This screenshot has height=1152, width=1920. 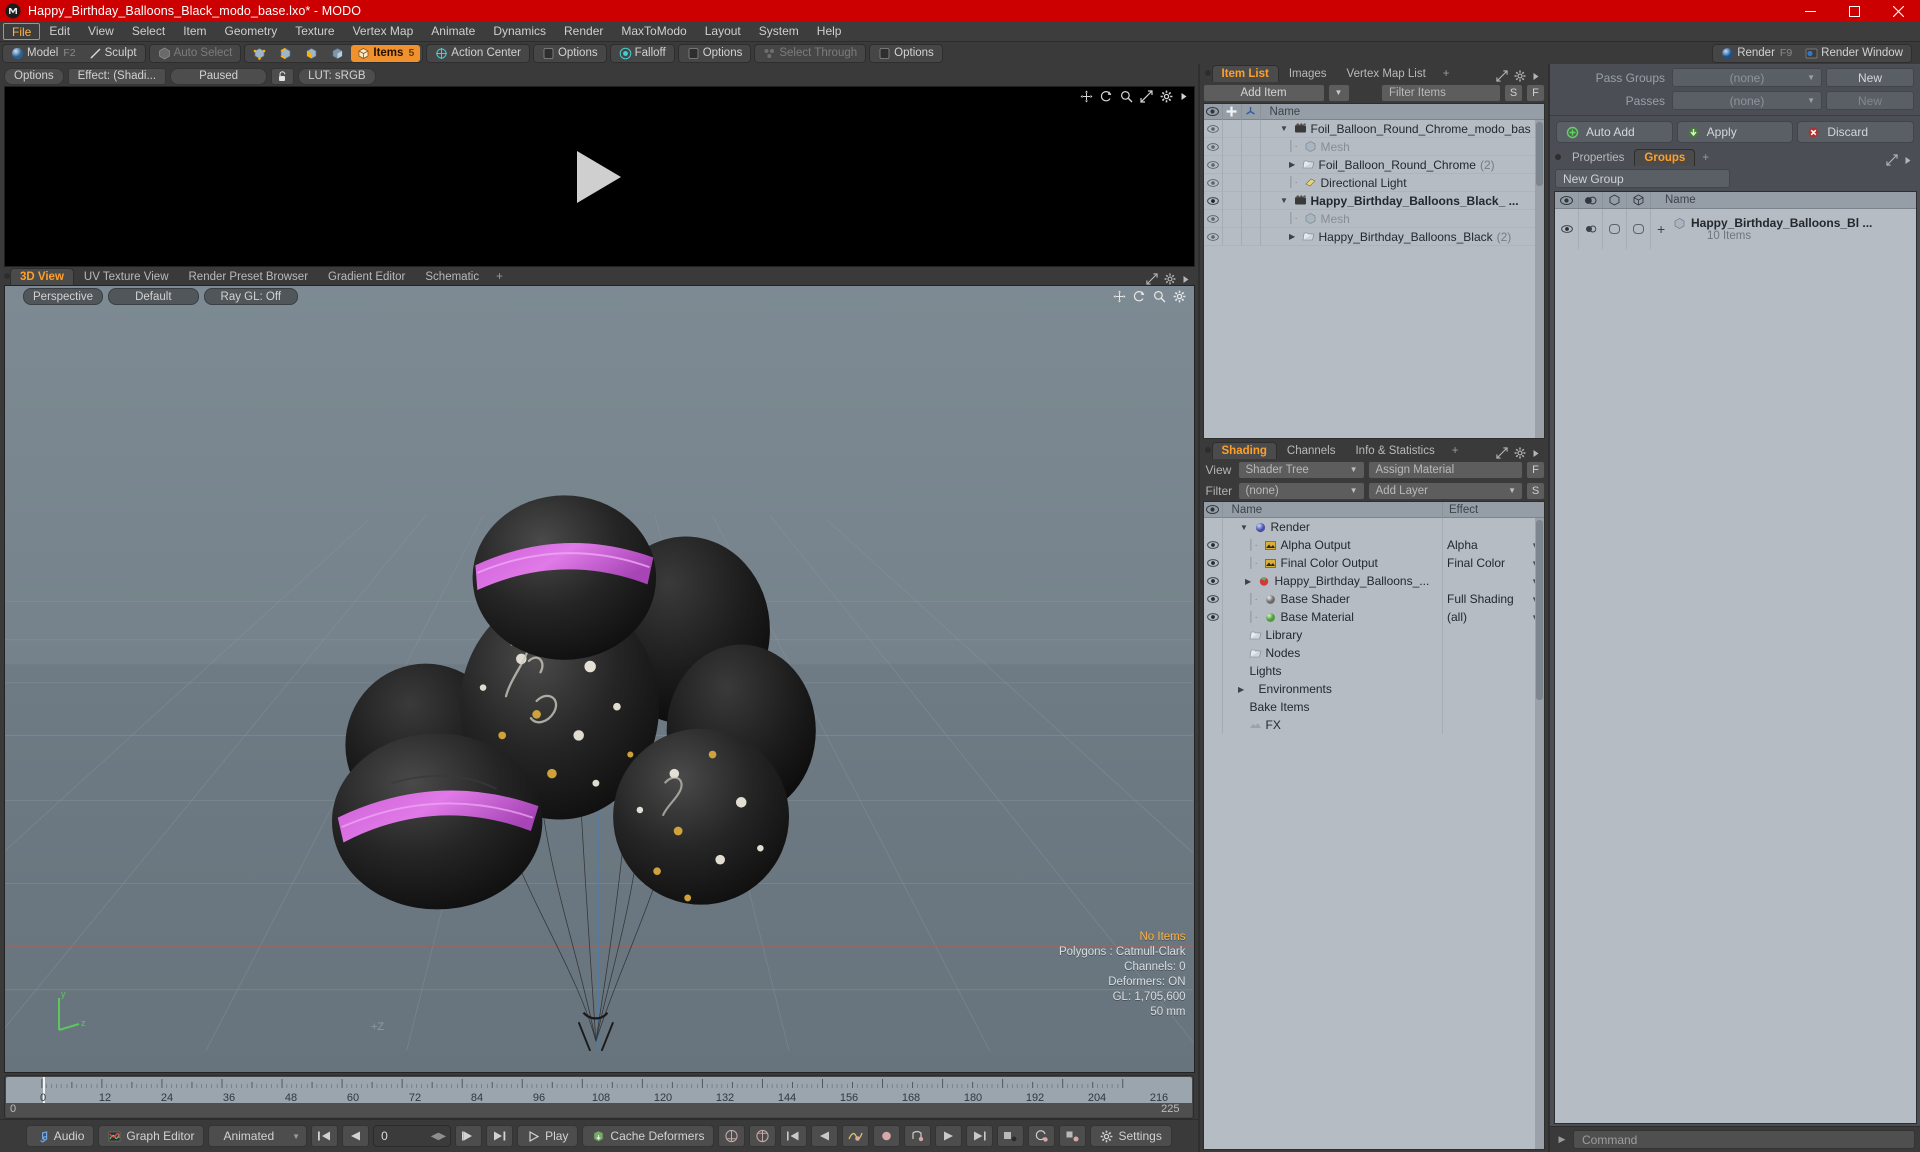 I want to click on previous-frame-button, so click(x=356, y=1136).